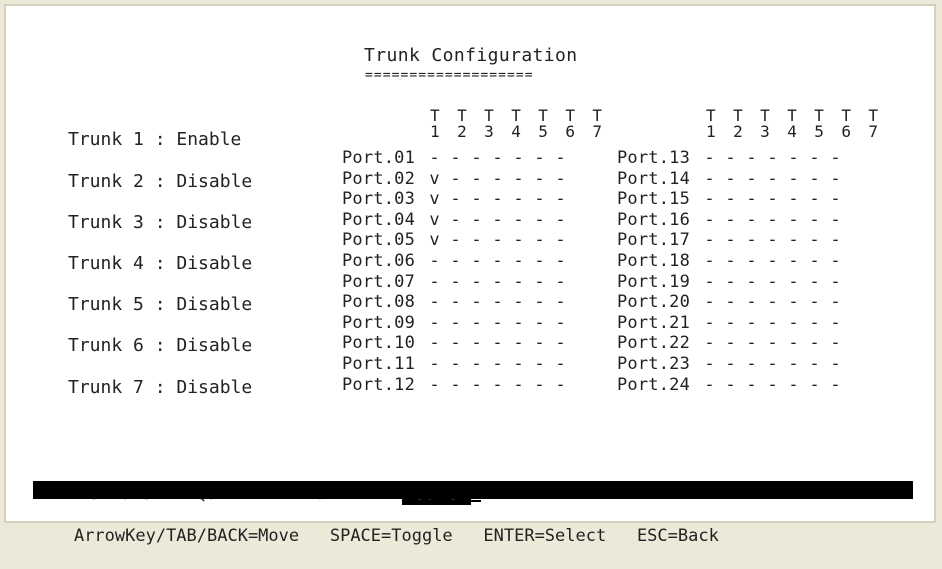  Describe the element at coordinates (434, 220) in the screenshot. I see `trunk-member-toggle: v` at that location.